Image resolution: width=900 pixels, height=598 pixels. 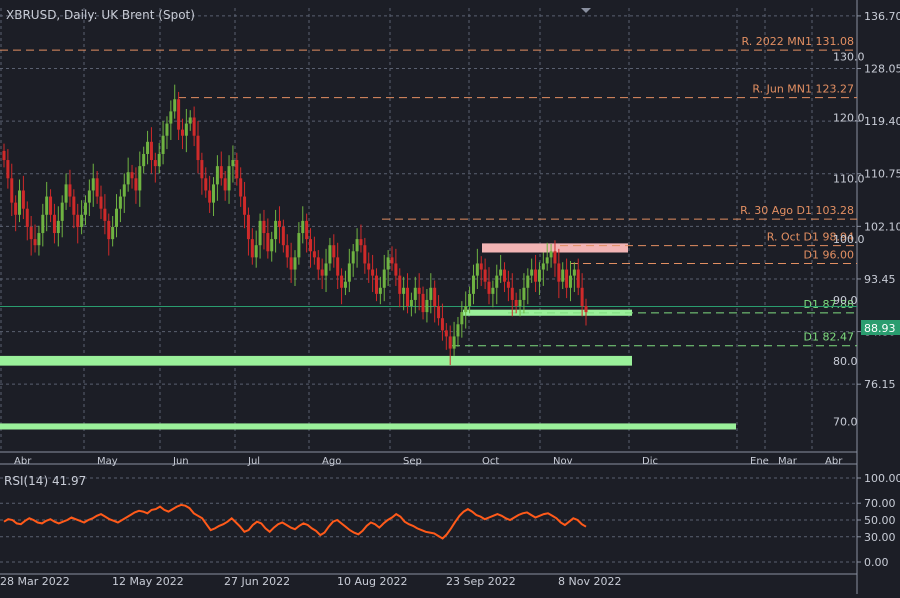 What do you see at coordinates (849, 117) in the screenshot?
I see `round-level-label: 120.0` at bounding box center [849, 117].